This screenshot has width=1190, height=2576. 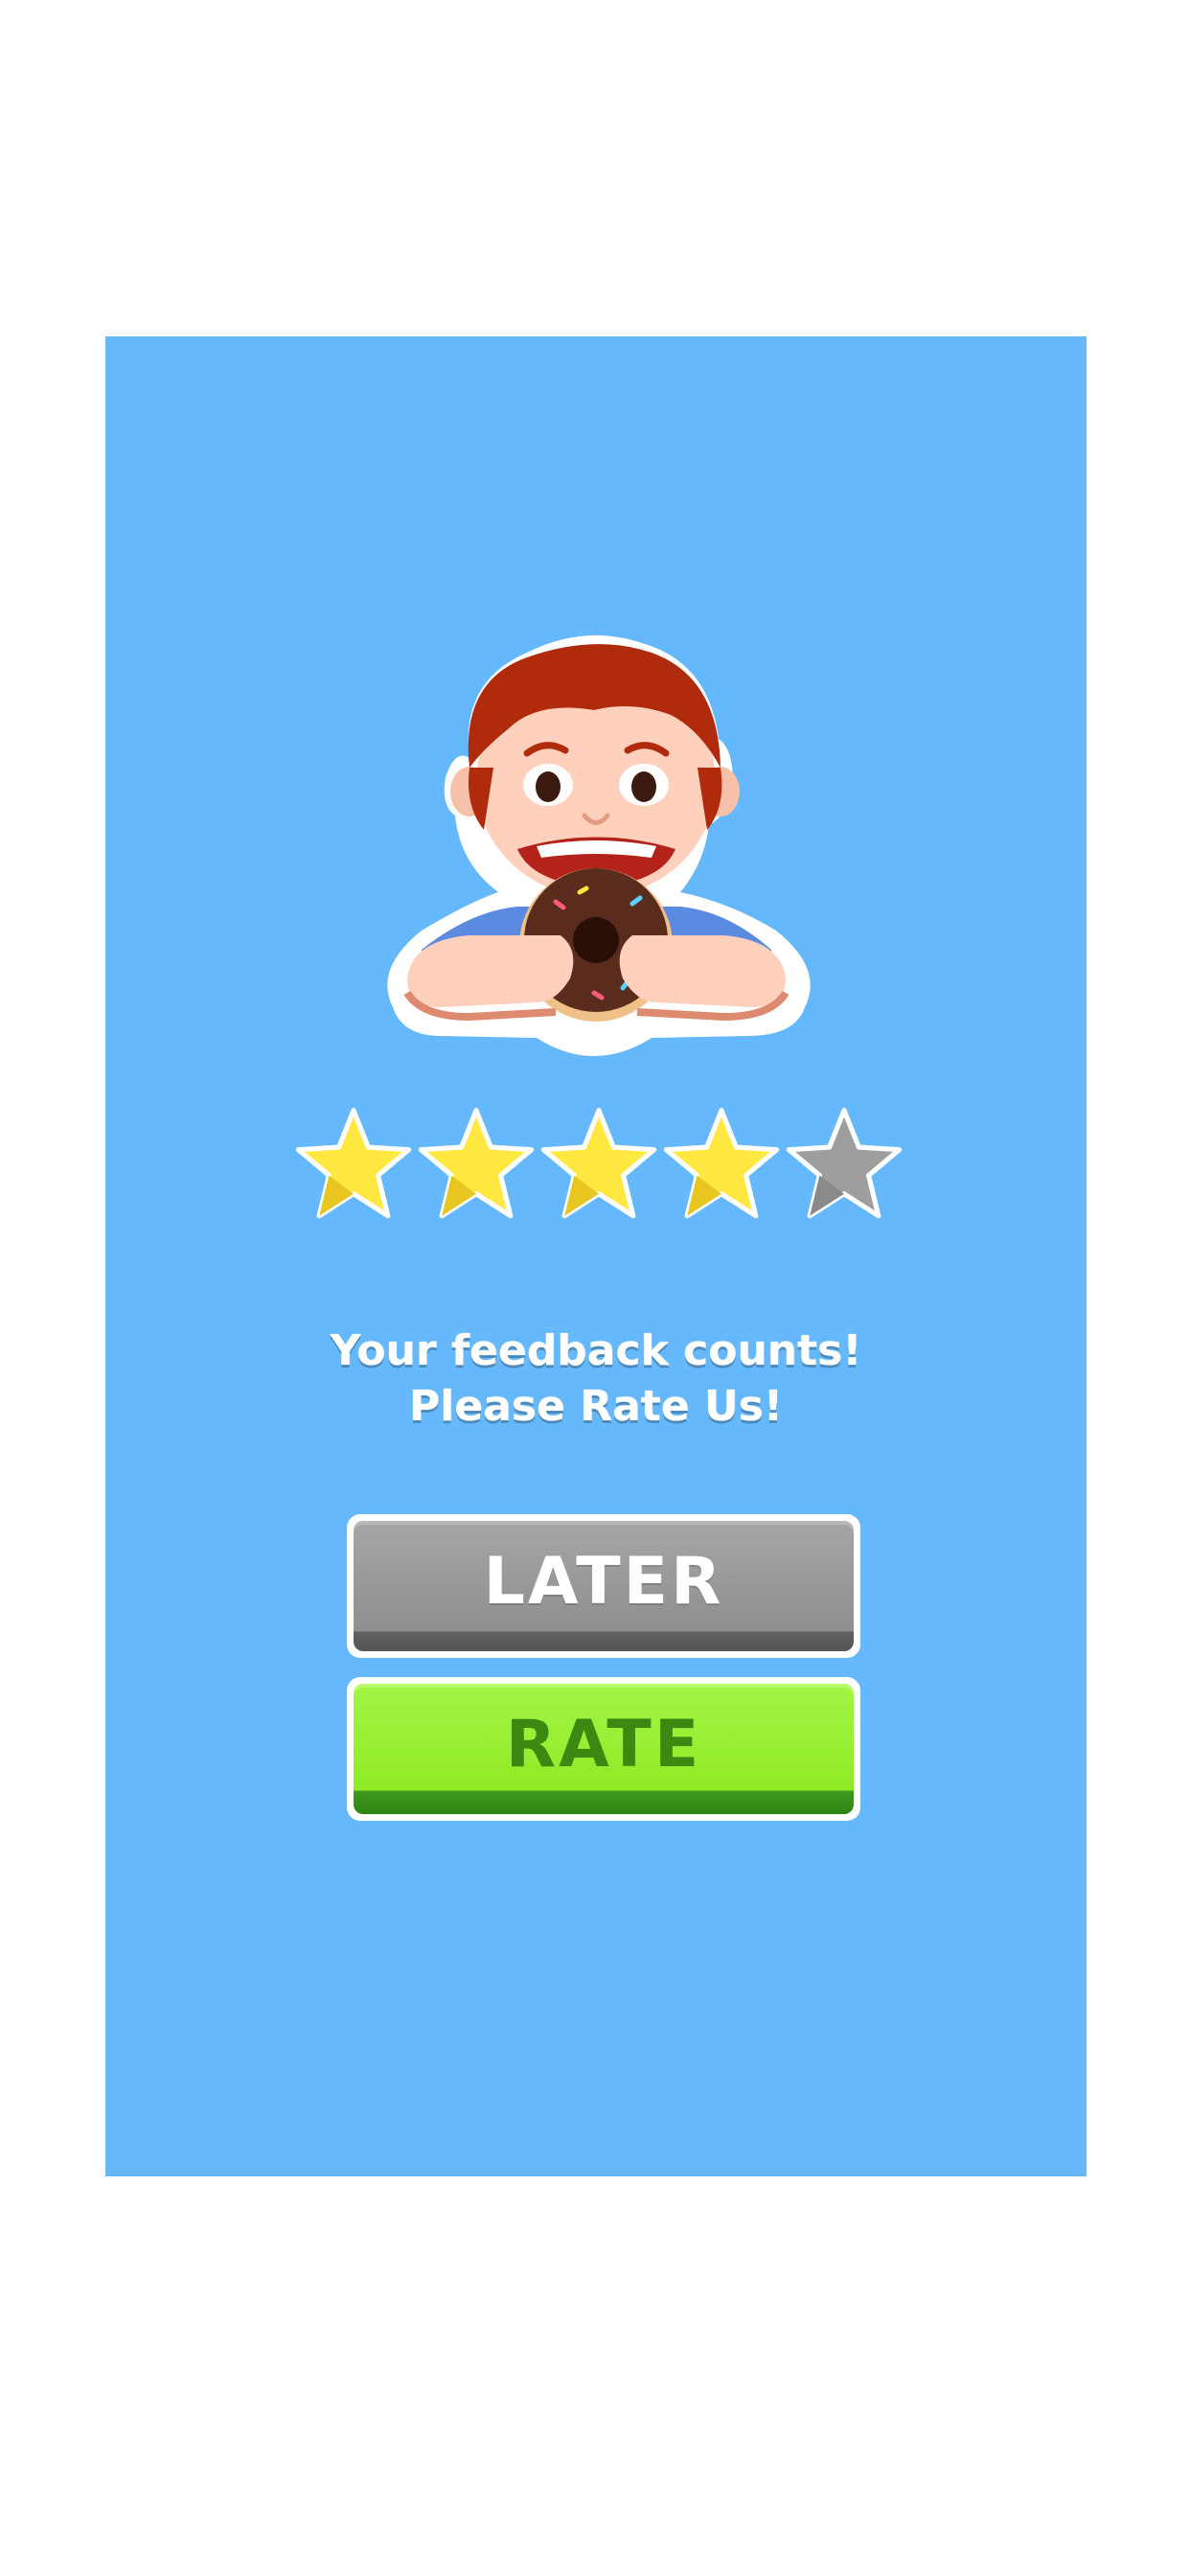 I want to click on rate-button-face: RATE, so click(x=604, y=1749).